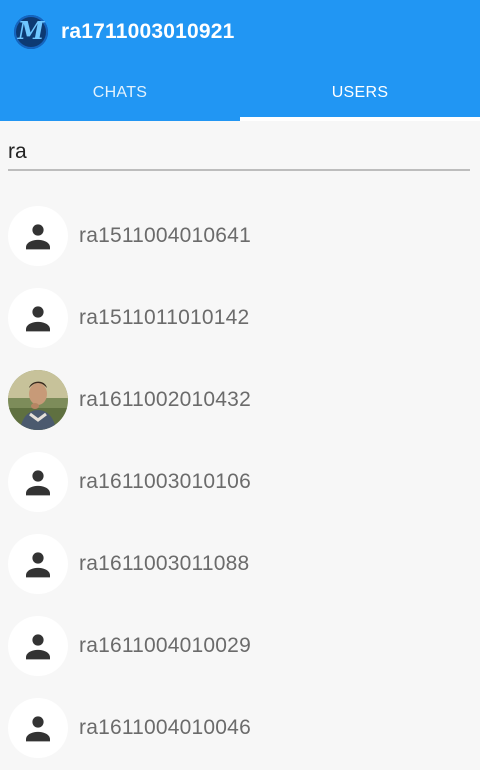 The height and width of the screenshot is (770, 480). I want to click on app-logo: M, so click(31, 32).